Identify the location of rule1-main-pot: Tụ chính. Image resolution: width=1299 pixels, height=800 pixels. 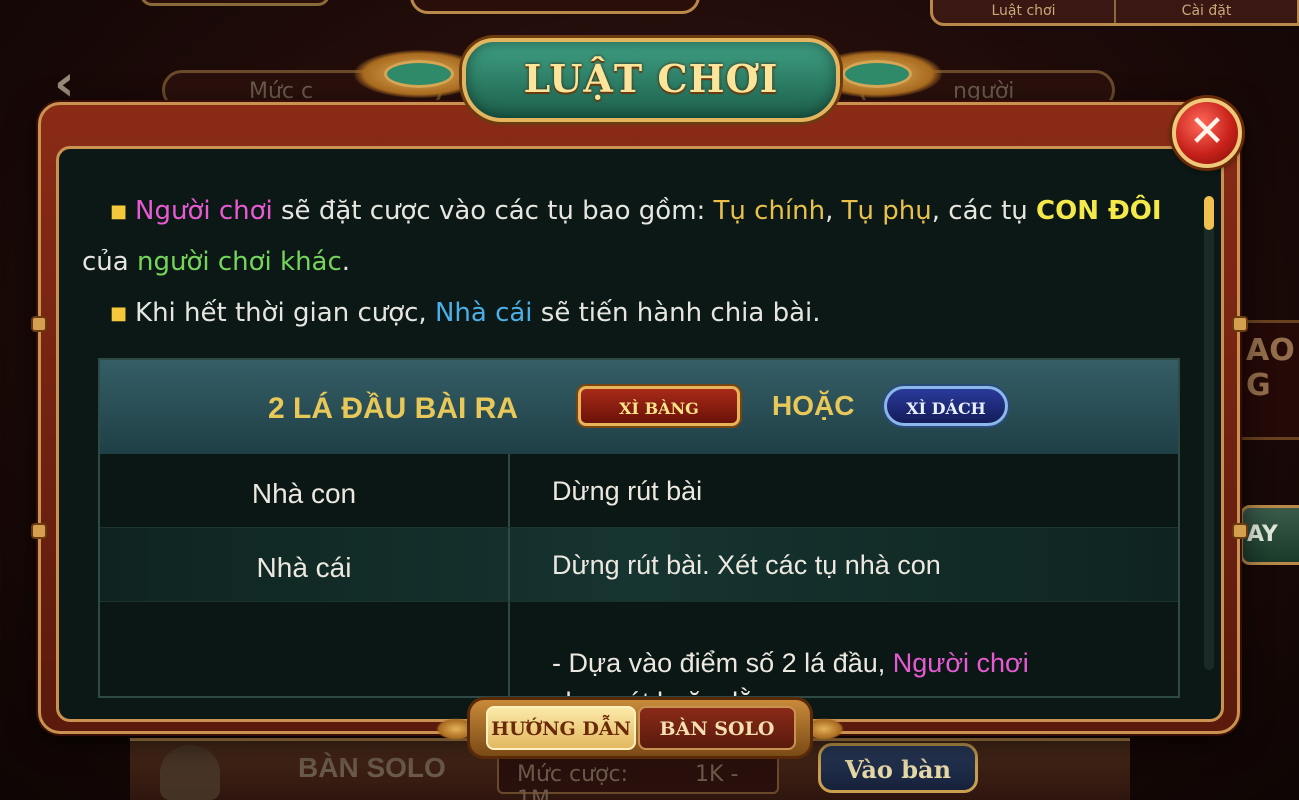
(769, 211).